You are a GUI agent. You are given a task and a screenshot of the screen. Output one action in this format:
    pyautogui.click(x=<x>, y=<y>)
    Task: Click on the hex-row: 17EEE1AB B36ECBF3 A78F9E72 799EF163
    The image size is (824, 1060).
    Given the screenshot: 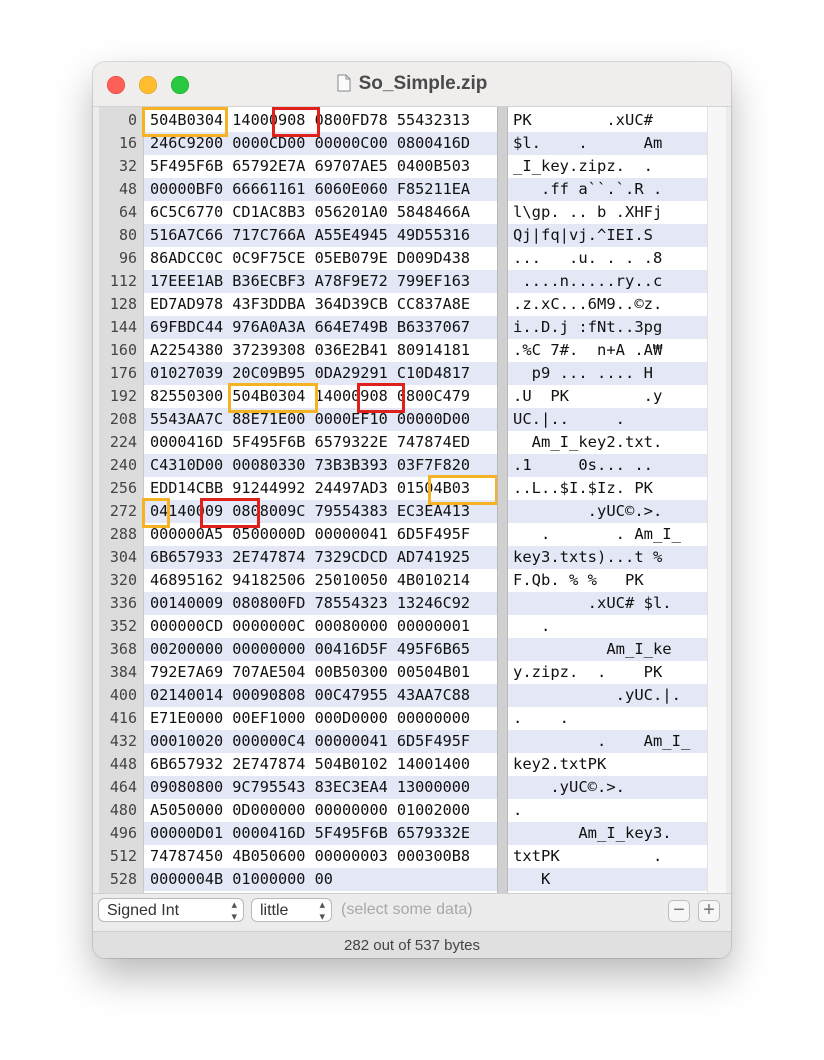 What is the action you would take?
    pyautogui.click(x=320, y=281)
    